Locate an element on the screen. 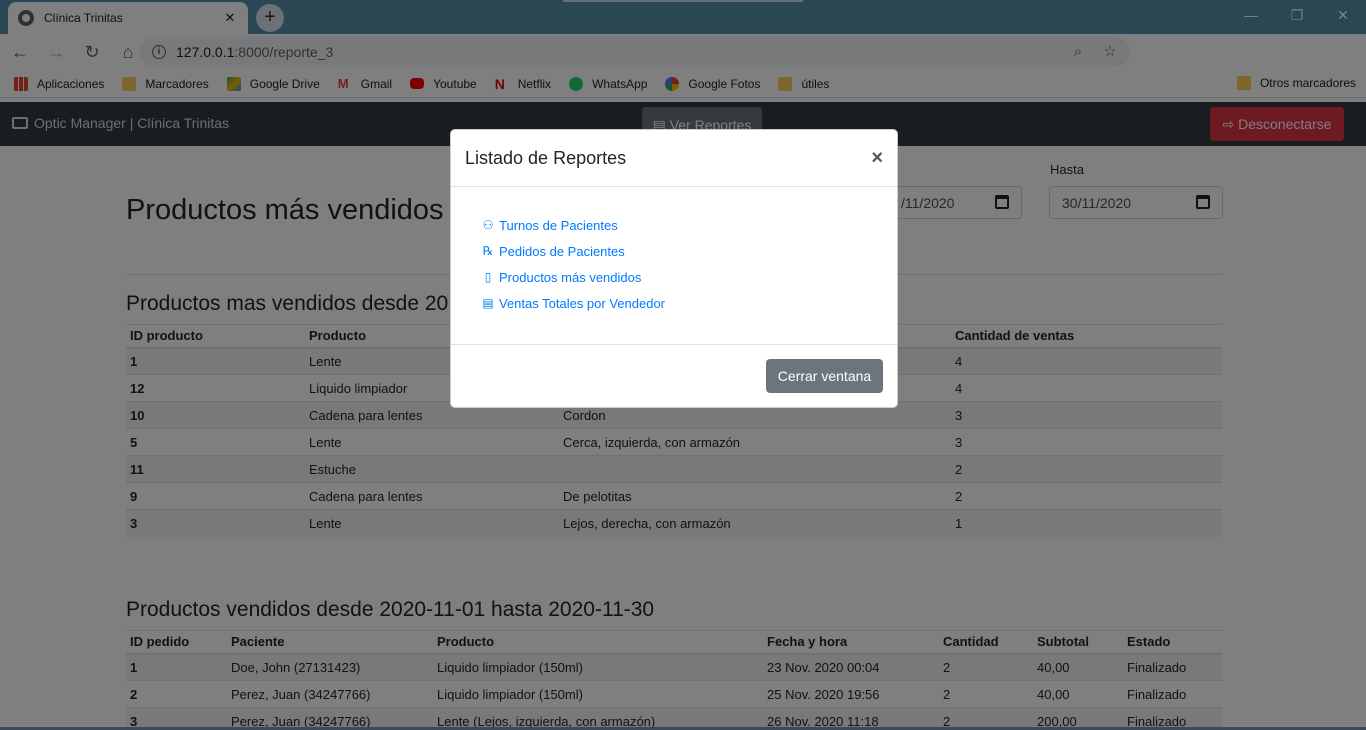  cash-register-icon: ▤ is located at coordinates (488, 303).